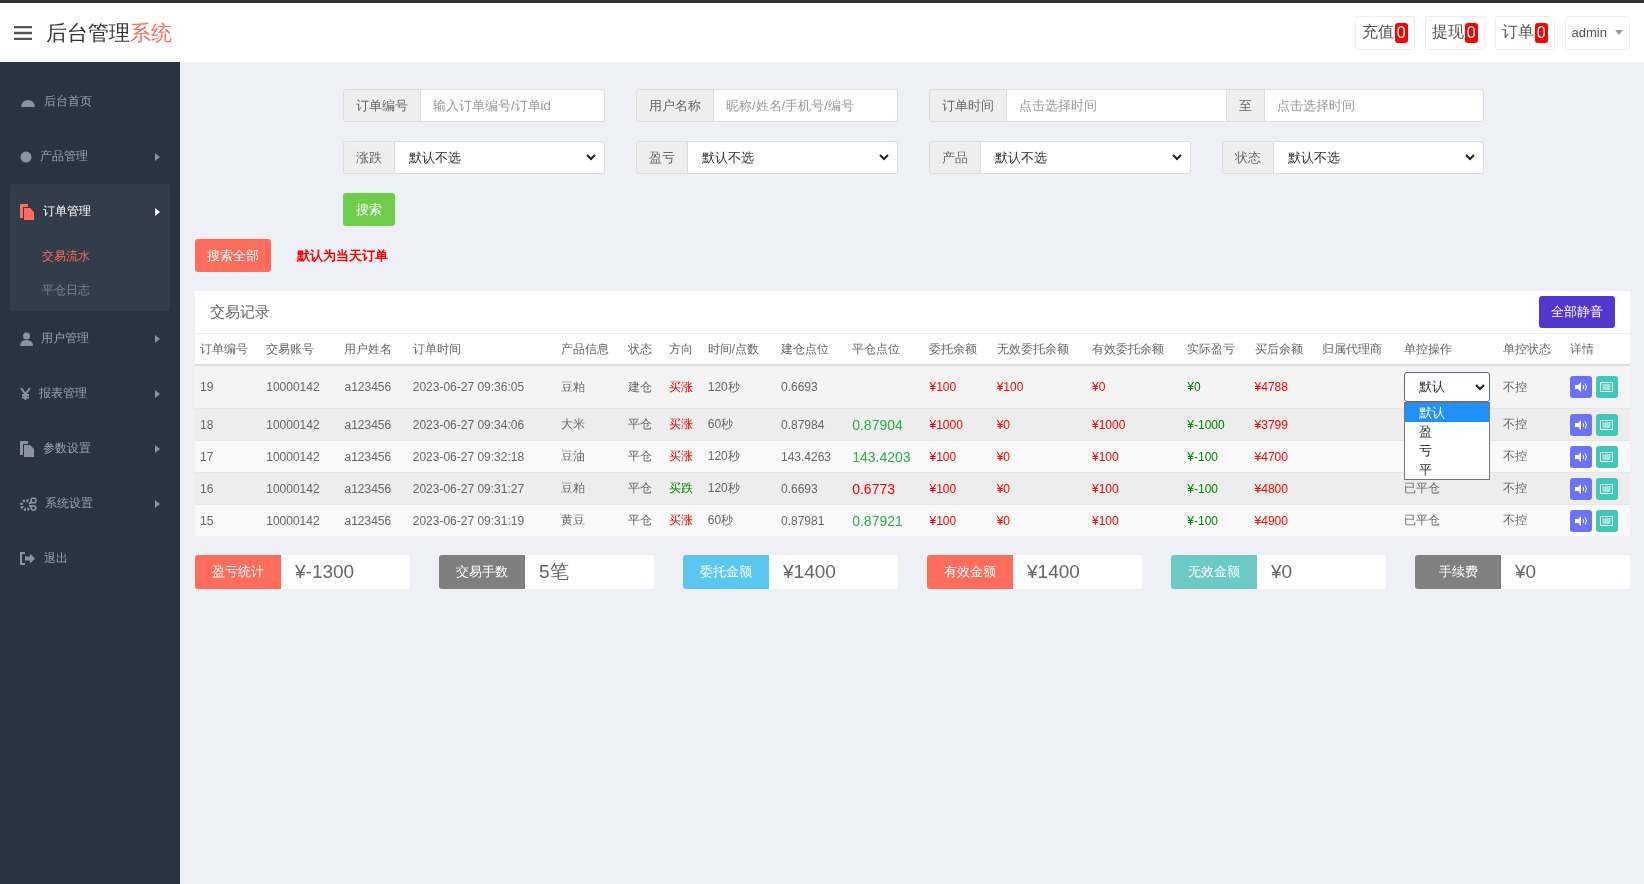 The height and width of the screenshot is (884, 1644). I want to click on table-cell: 2023-06-27 09:31:19, so click(482, 520).